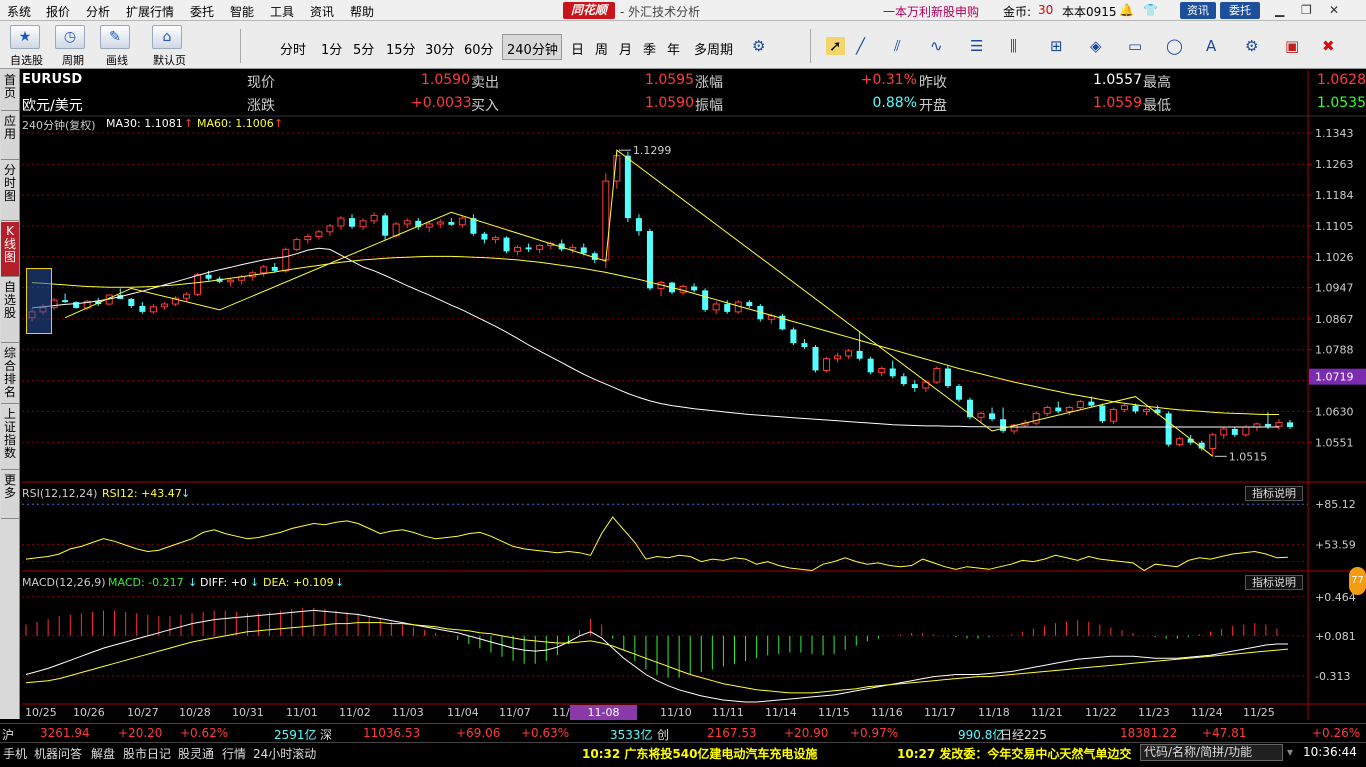 This screenshot has height=767, width=1366. I want to click on status-tab-robot-qa: 机器问答, so click(58, 753).